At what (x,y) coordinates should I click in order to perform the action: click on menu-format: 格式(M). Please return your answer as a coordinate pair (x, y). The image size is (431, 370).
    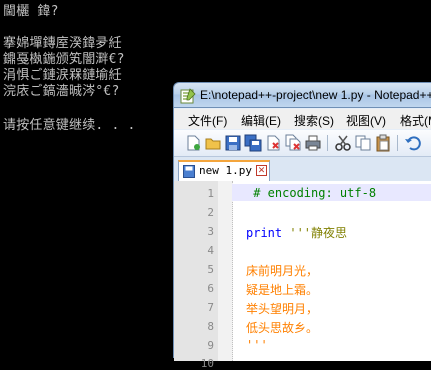
    Looking at the image, I should click on (415, 120).